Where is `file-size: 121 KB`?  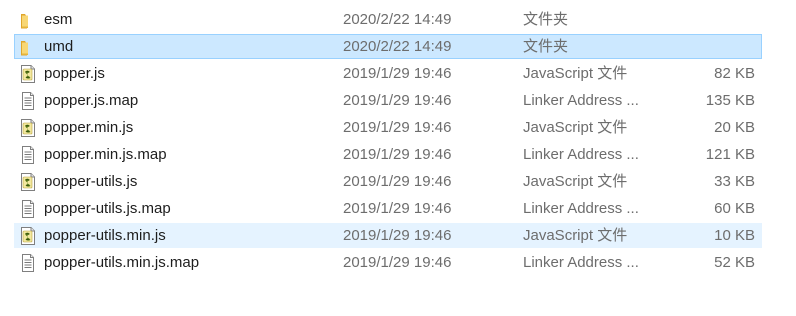 file-size: 121 KB is located at coordinates (730, 154).